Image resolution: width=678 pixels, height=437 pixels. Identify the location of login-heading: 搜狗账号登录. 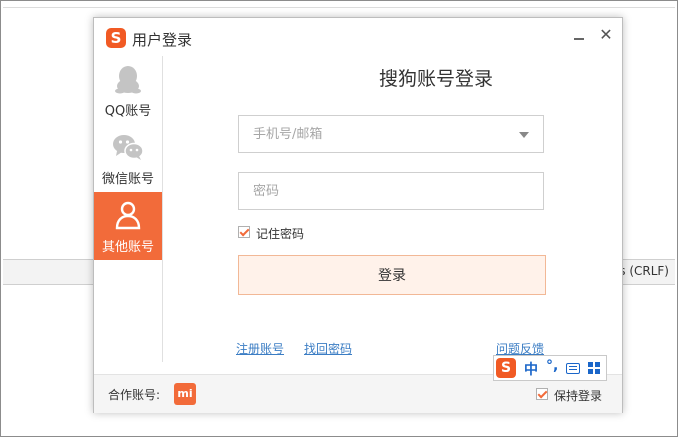
(435, 79).